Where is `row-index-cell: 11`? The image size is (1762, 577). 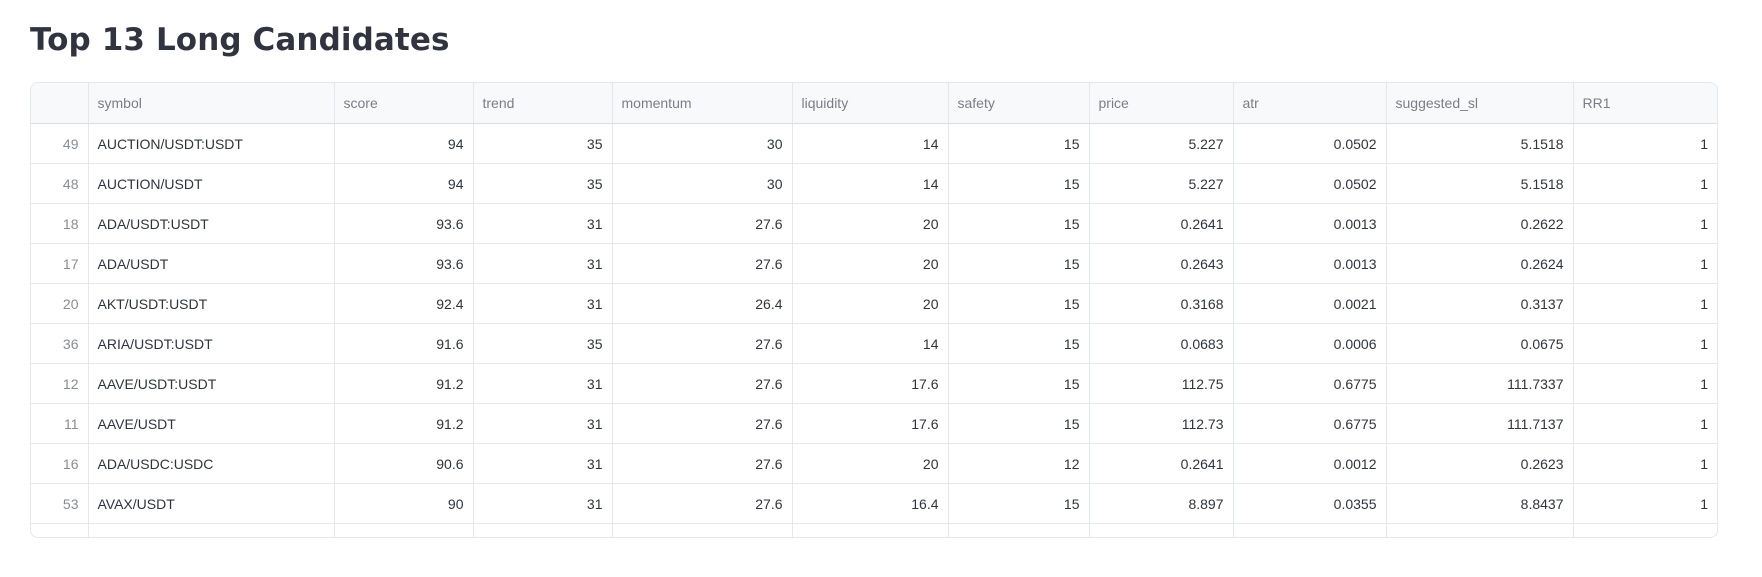 row-index-cell: 11 is located at coordinates (60, 423).